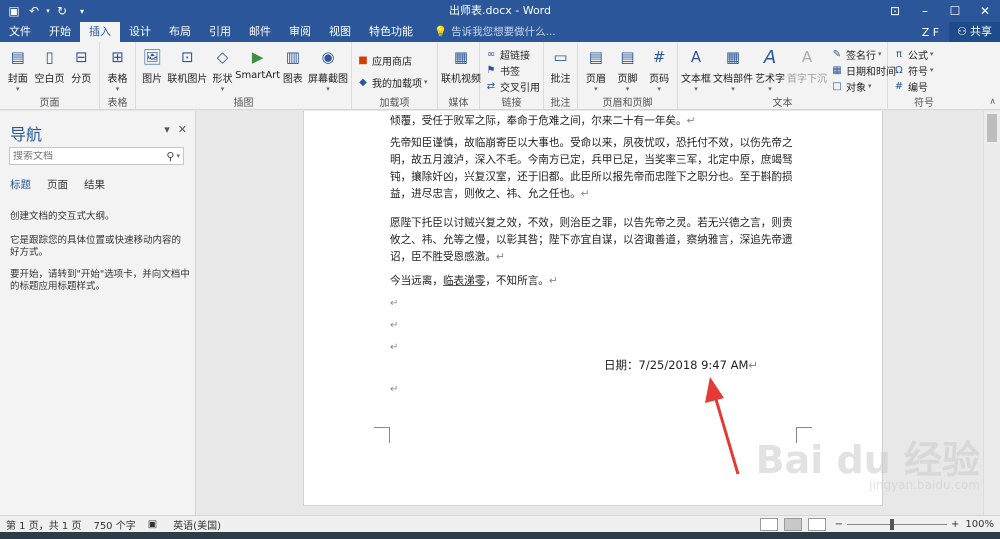 Image resolution: width=1000 pixels, height=539 pixels. I want to click on zoom-out-icon: −, so click(839, 524).